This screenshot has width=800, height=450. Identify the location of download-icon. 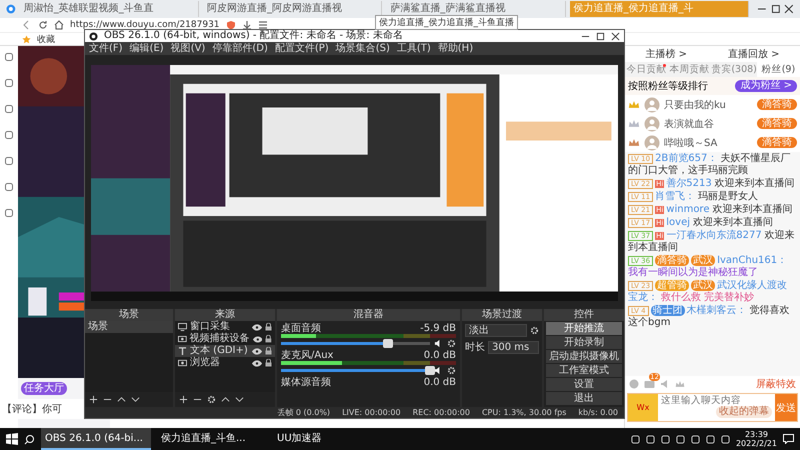
(247, 25).